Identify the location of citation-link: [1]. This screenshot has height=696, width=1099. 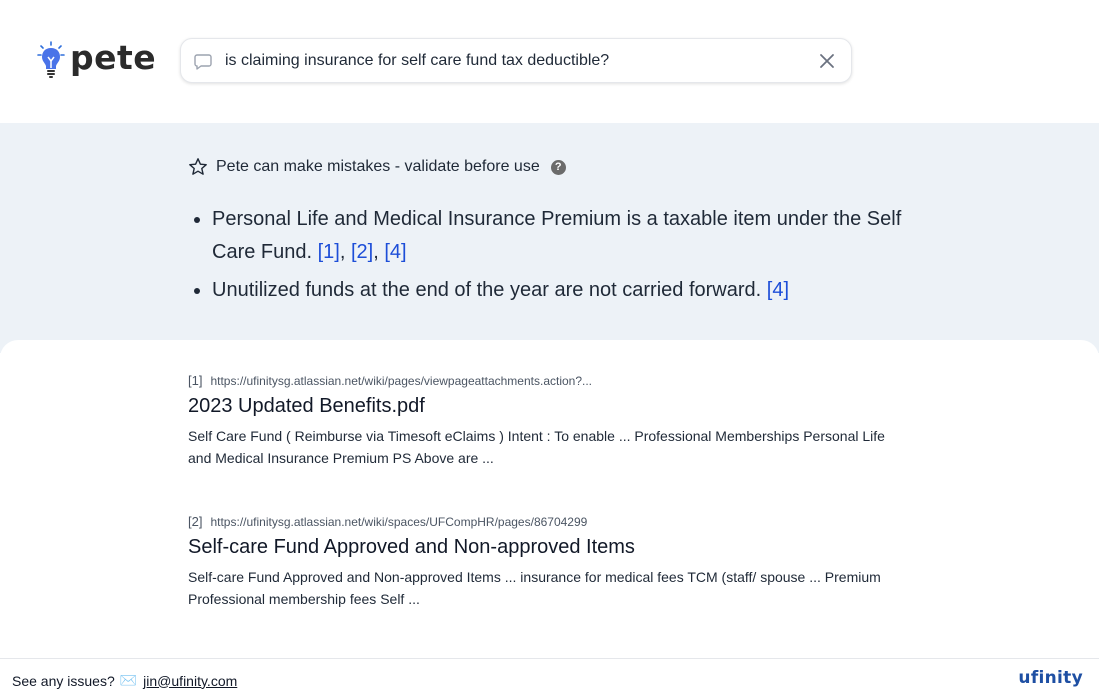
(329, 252).